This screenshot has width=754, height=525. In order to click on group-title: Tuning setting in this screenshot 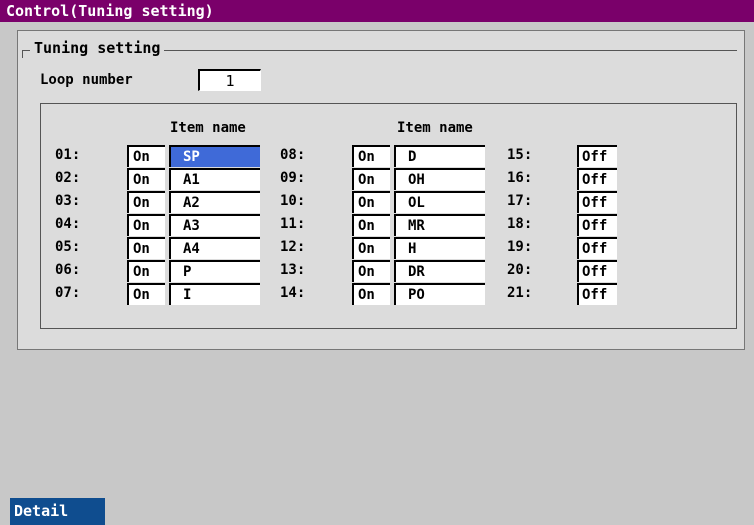, I will do `click(97, 48)`.